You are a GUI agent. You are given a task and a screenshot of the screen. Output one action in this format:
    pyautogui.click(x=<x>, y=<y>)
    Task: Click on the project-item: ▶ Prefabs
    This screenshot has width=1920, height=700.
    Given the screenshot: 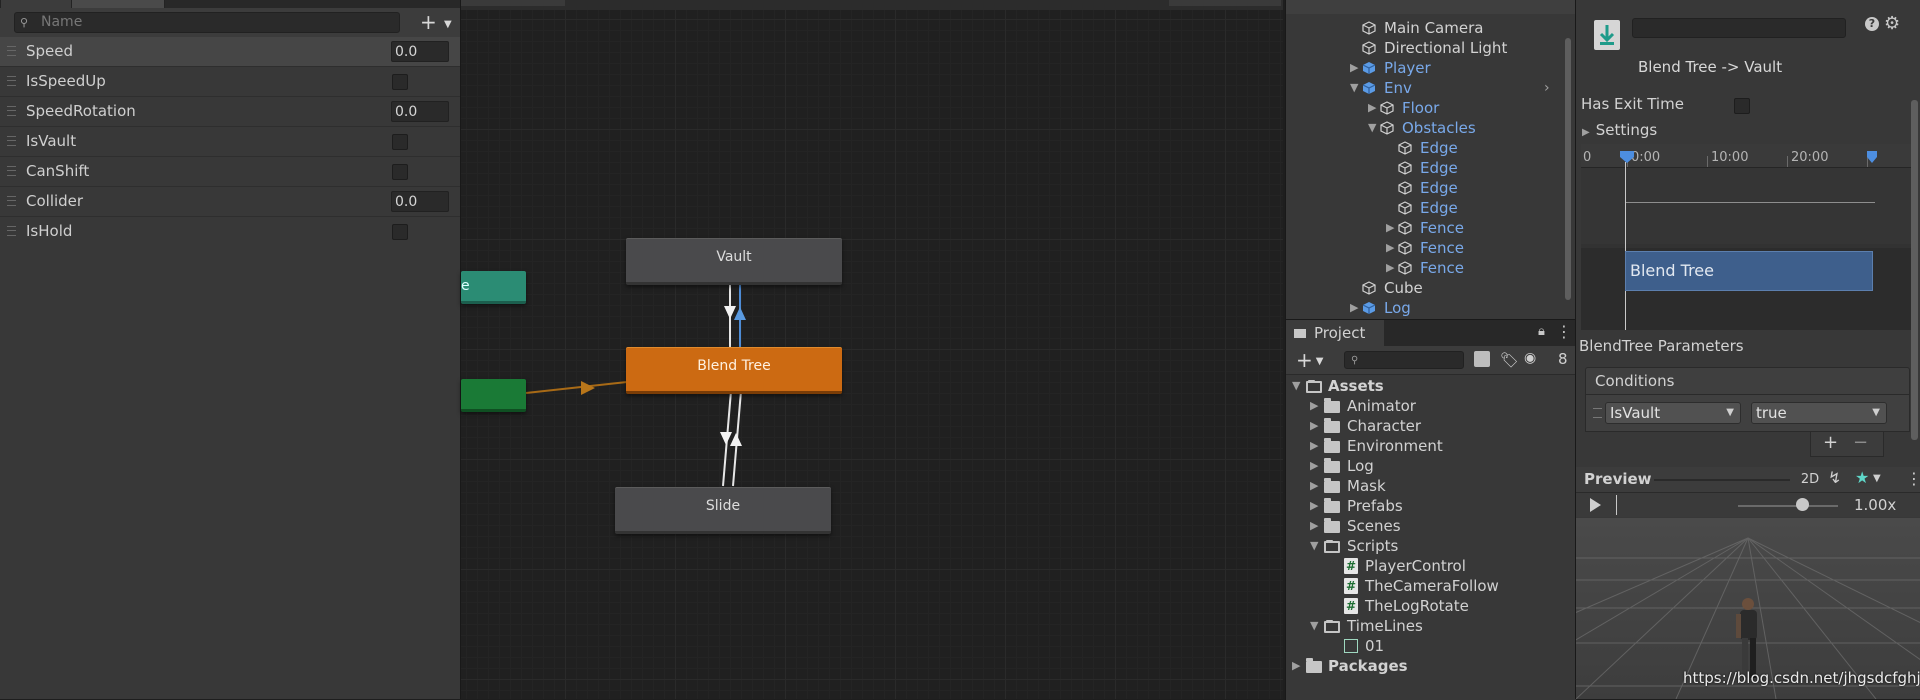 What is the action you would take?
    pyautogui.click(x=1431, y=506)
    